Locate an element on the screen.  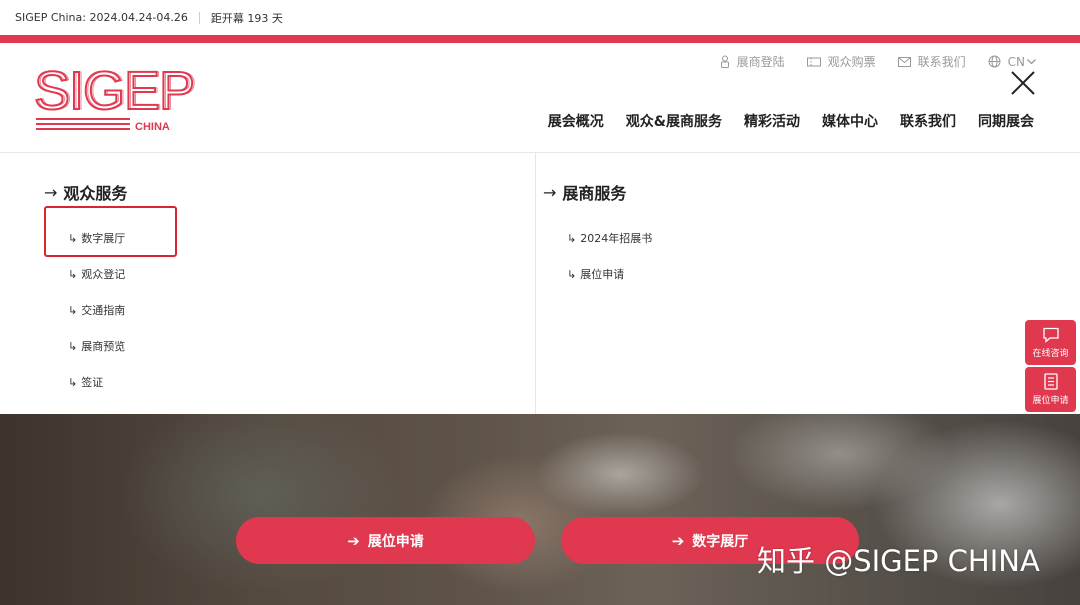
nav-item-contact: 联系我们 is located at coordinates (928, 121).